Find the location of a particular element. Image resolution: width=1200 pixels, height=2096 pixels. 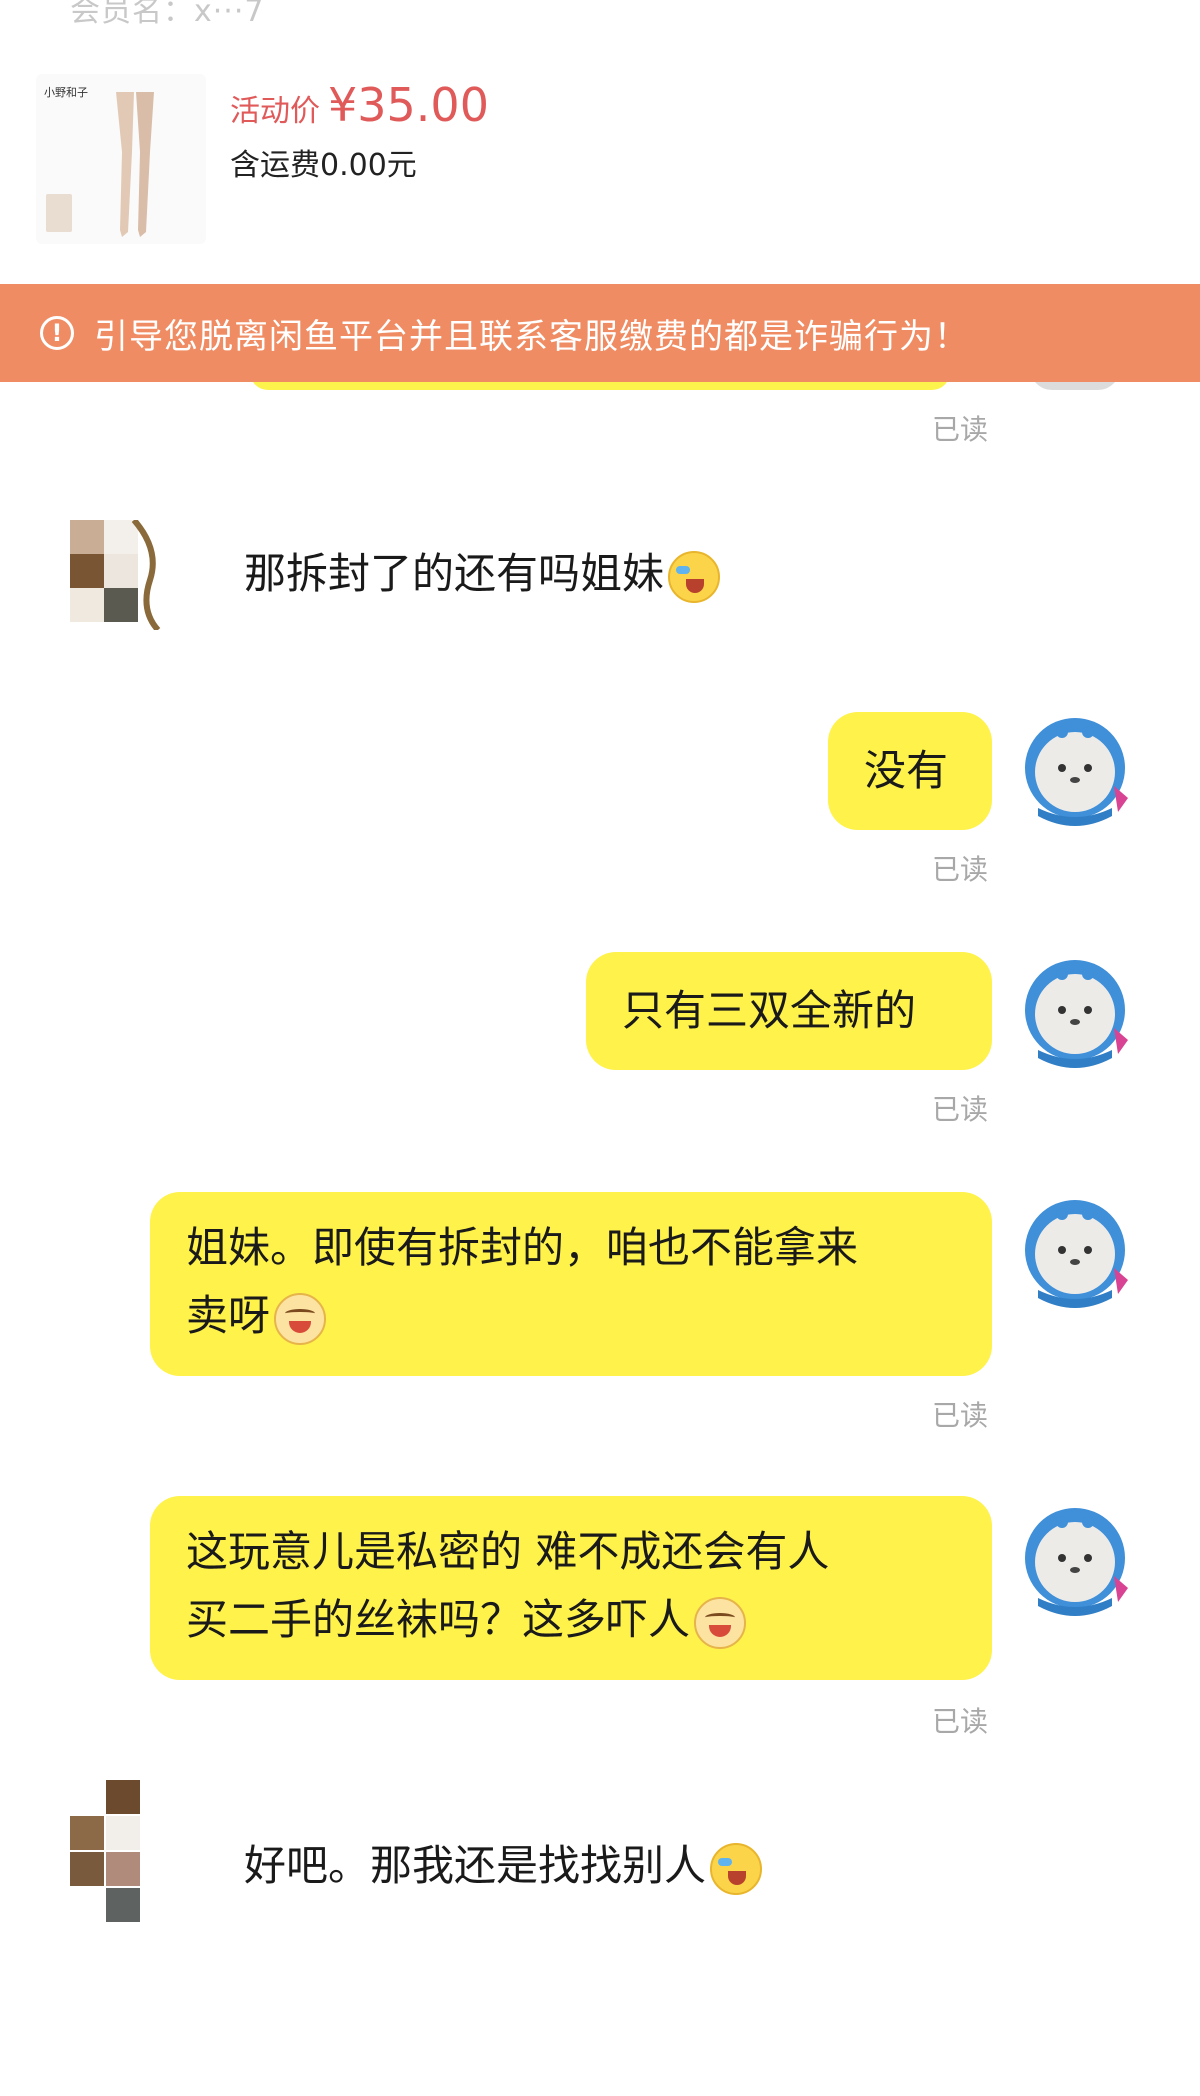

warning-text: 引导您脱离闲鱼平台并且联系客服缴费的都是诈骗行为！ is located at coordinates (531, 336).